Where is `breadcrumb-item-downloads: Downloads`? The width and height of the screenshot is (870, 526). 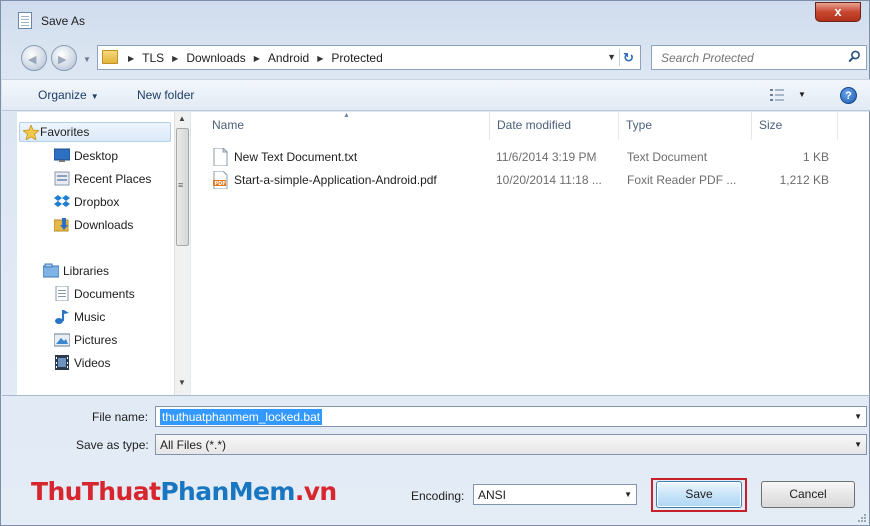
breadcrumb-item-downloads: Downloads is located at coordinates (215, 58).